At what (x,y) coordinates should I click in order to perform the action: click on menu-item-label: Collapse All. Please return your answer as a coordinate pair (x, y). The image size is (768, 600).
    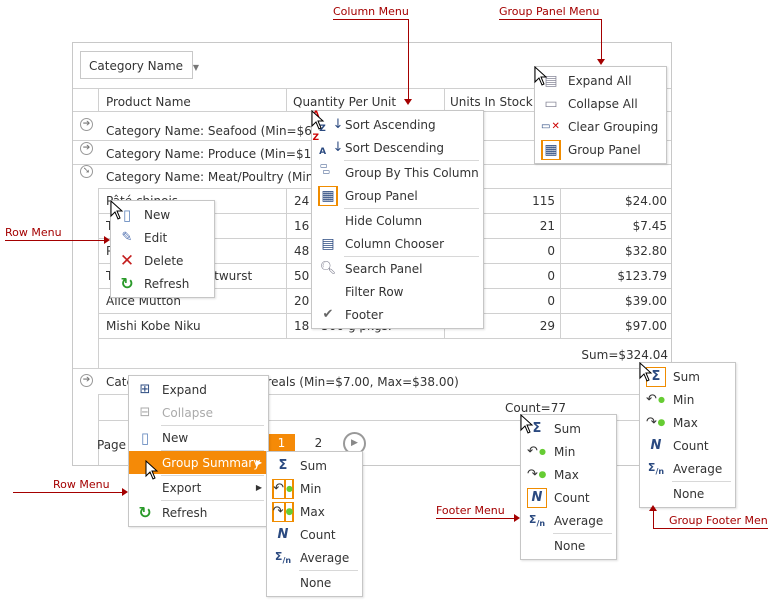
    Looking at the image, I should click on (603, 103).